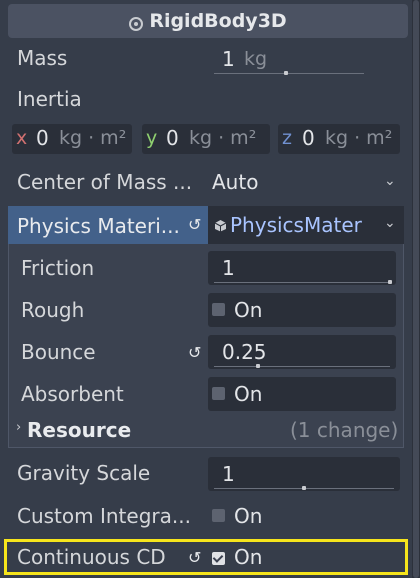 Image resolution: width=420 pixels, height=578 pixels. I want to click on absorbent-checkbox-label: On, so click(248, 394).